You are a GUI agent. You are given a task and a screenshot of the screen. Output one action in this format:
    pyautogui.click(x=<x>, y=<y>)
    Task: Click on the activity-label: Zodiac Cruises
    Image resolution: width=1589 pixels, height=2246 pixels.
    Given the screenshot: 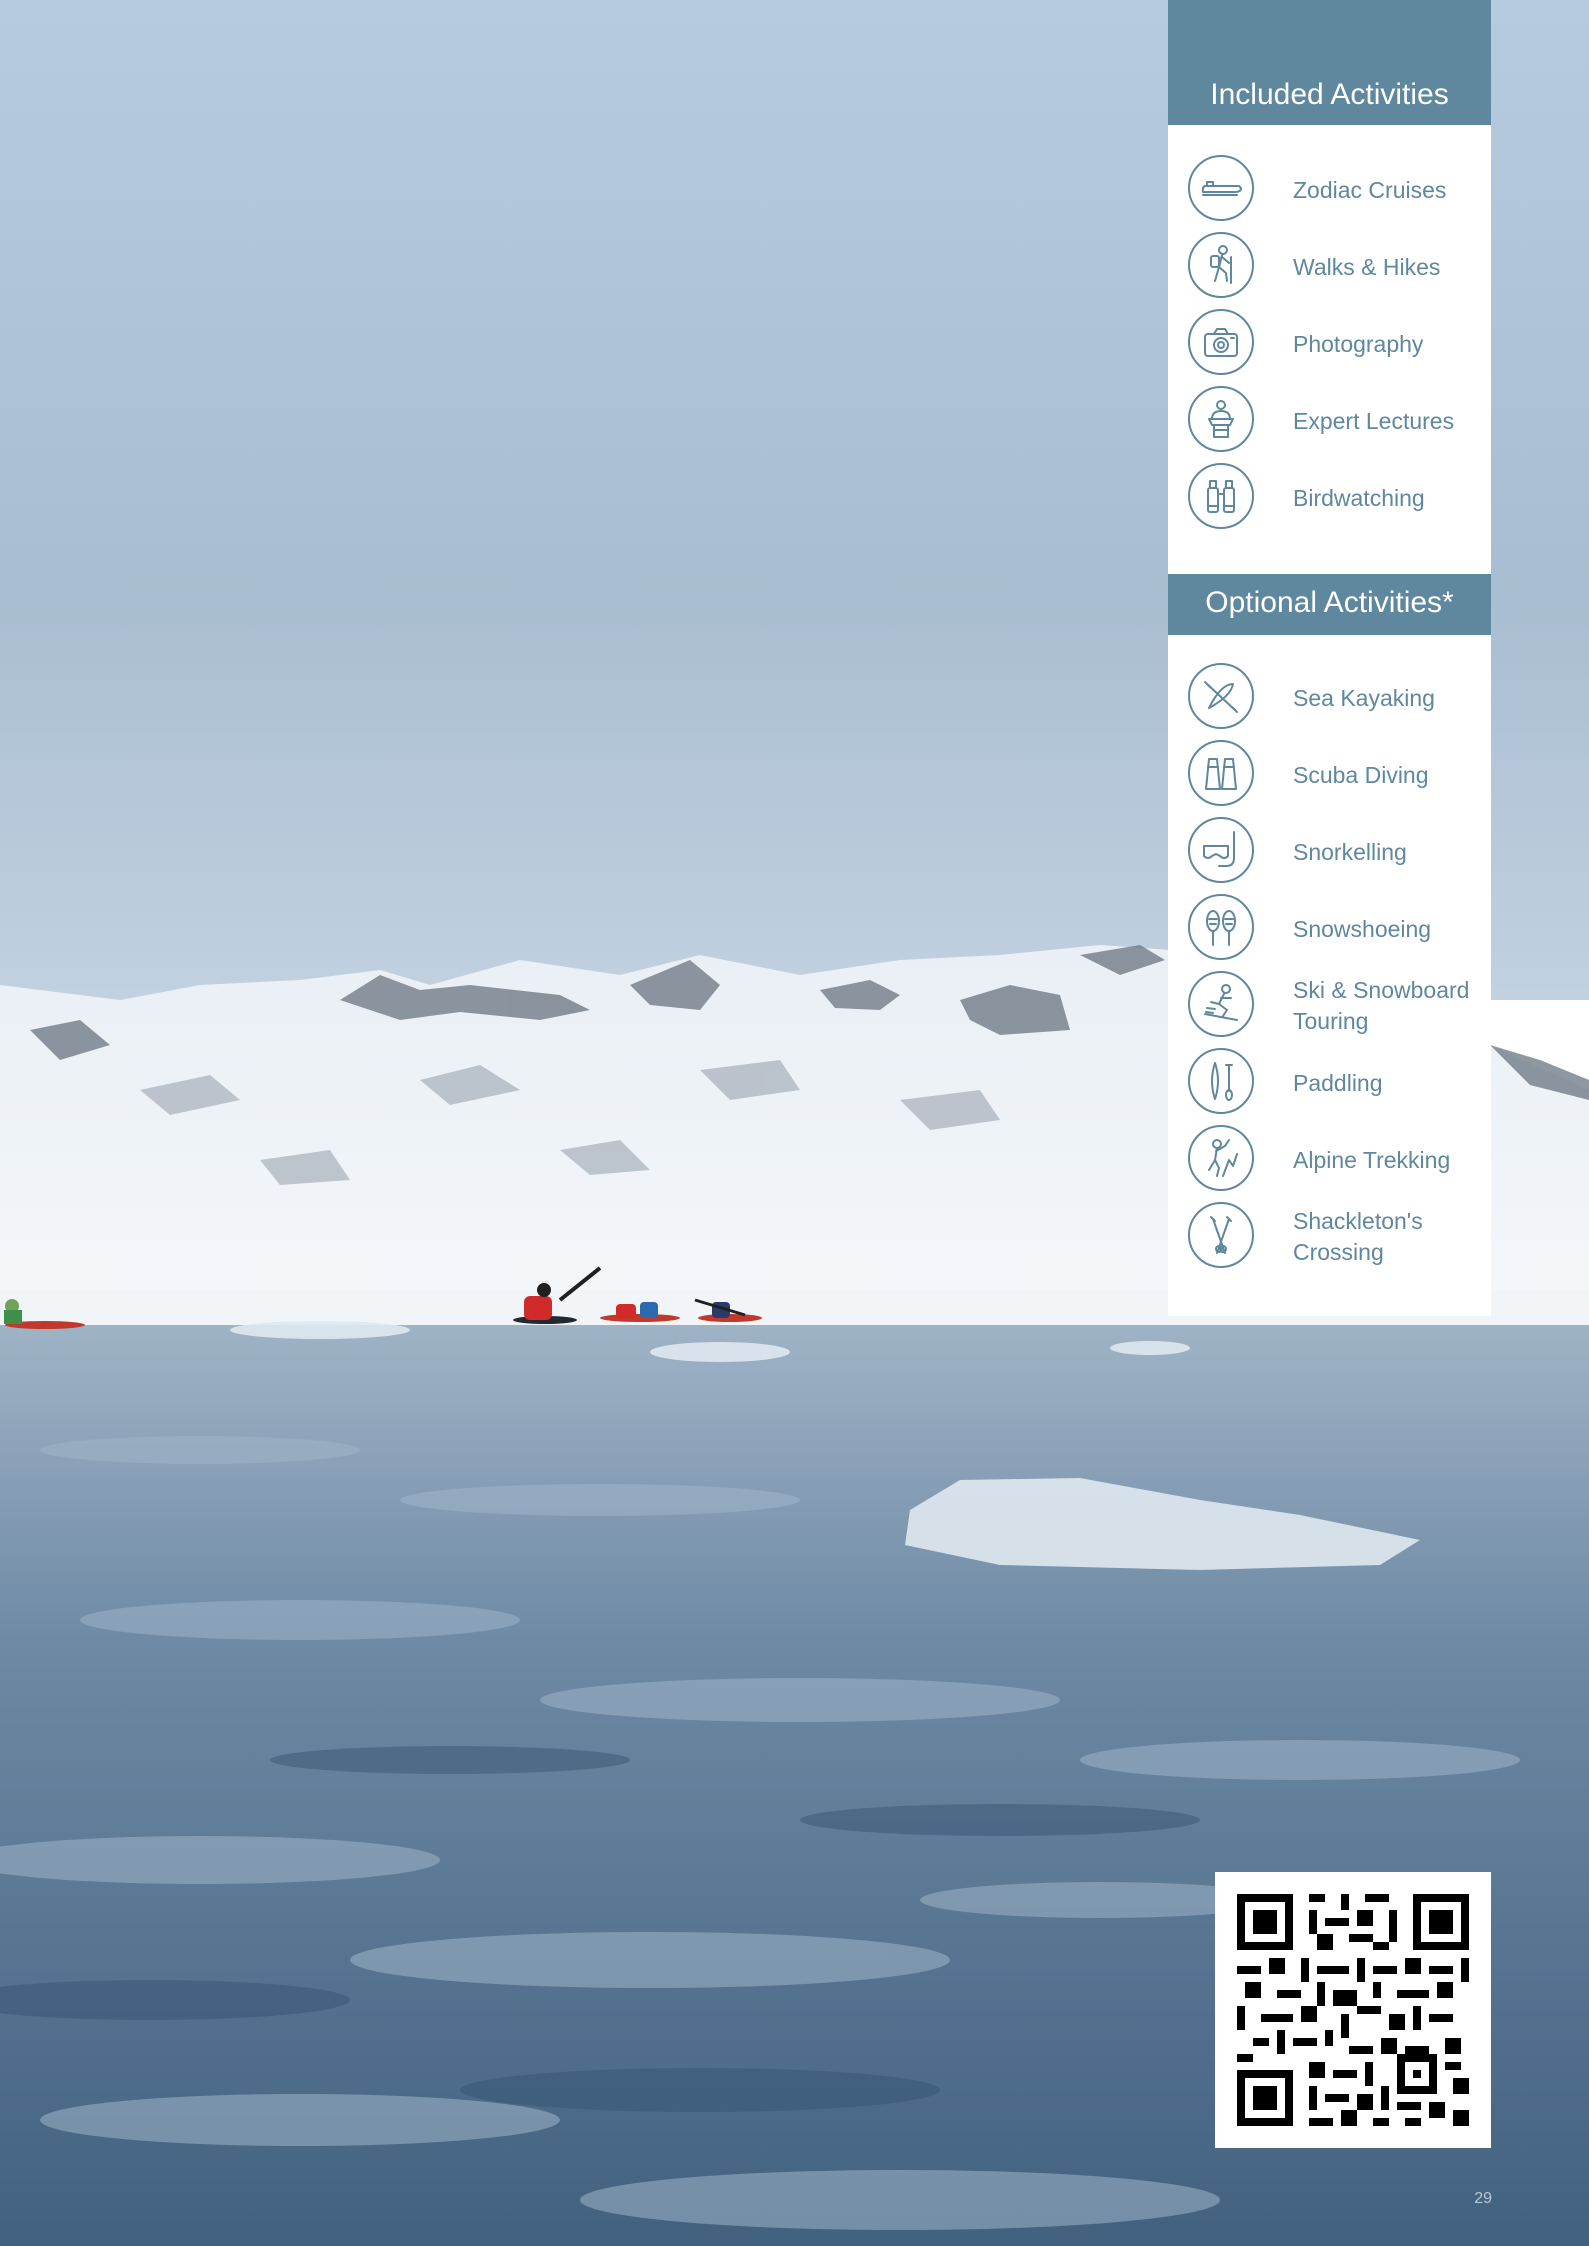 What is the action you would take?
    pyautogui.click(x=1370, y=189)
    